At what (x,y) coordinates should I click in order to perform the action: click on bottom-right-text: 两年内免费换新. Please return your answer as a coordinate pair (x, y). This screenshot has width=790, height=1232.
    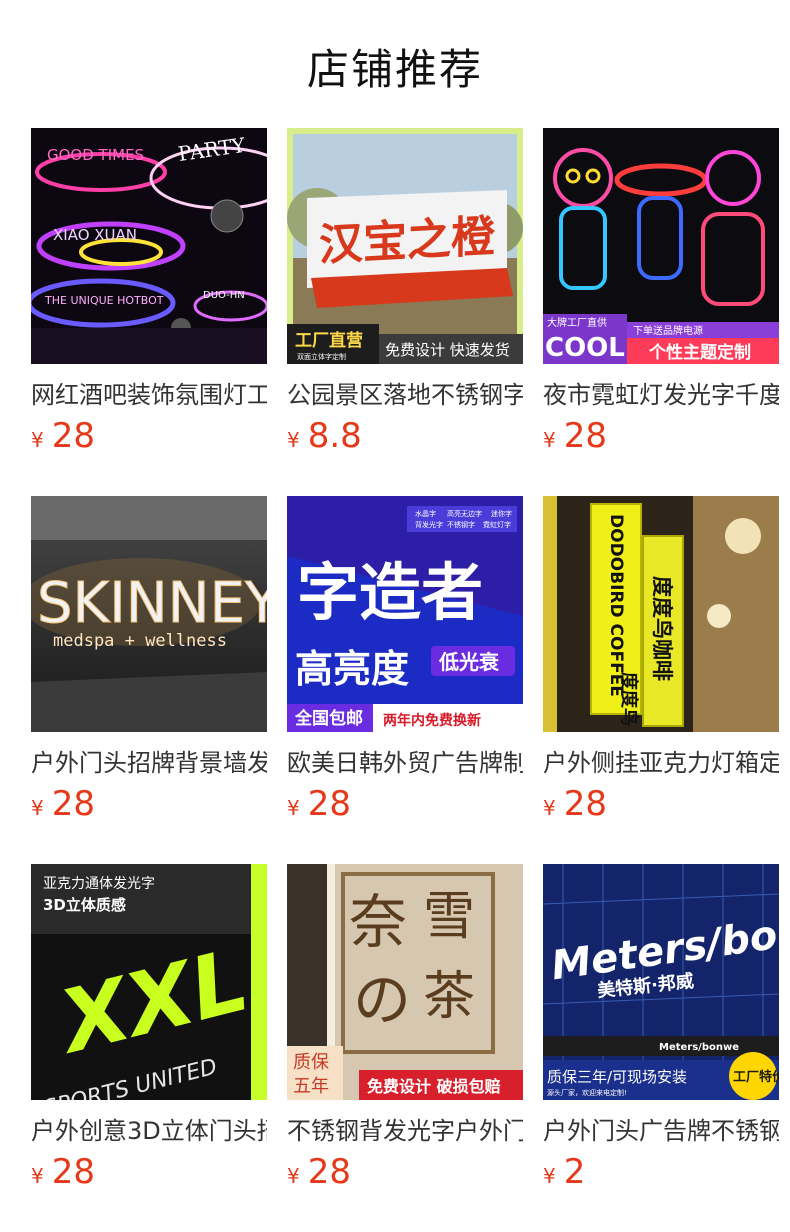
    Looking at the image, I should click on (432, 720).